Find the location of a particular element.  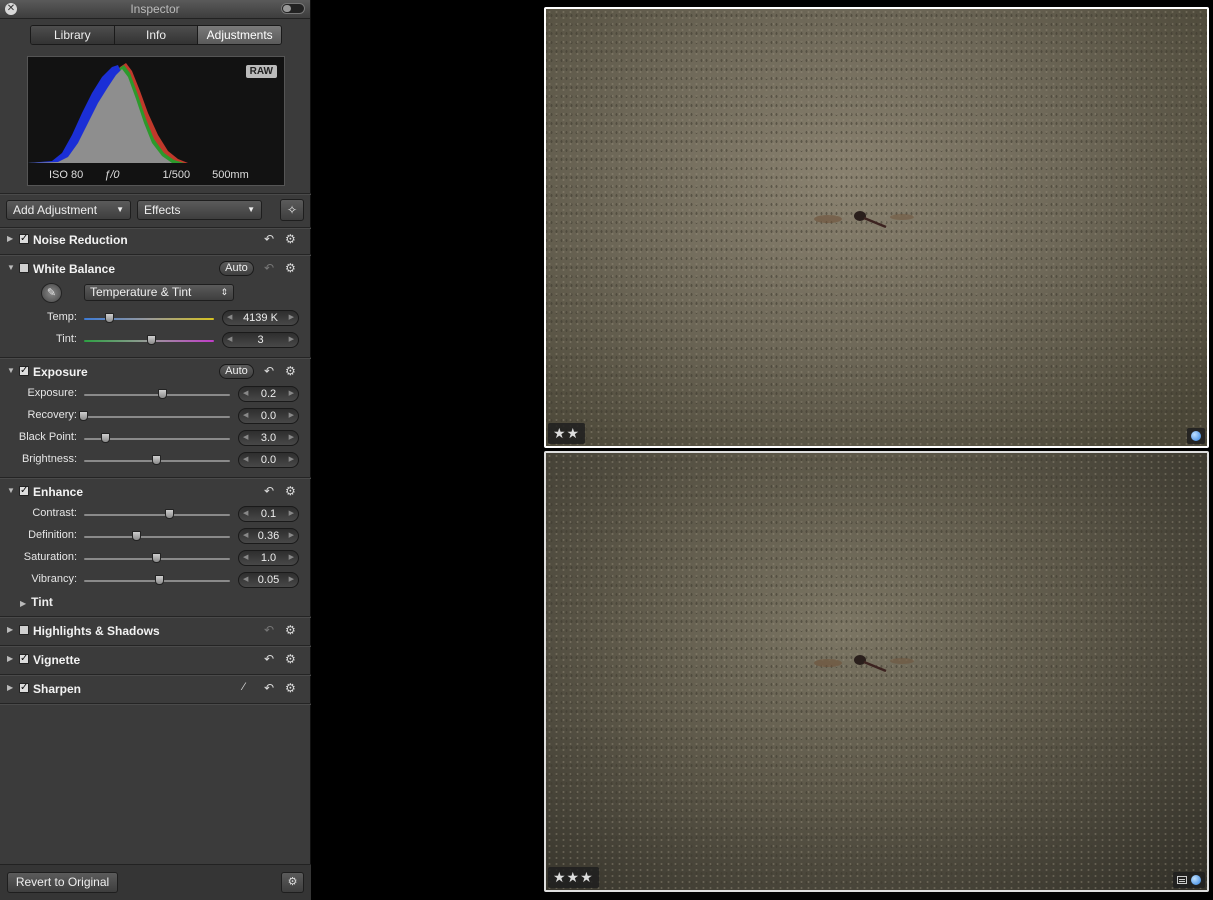

tab-library: Library is located at coordinates (73, 35).